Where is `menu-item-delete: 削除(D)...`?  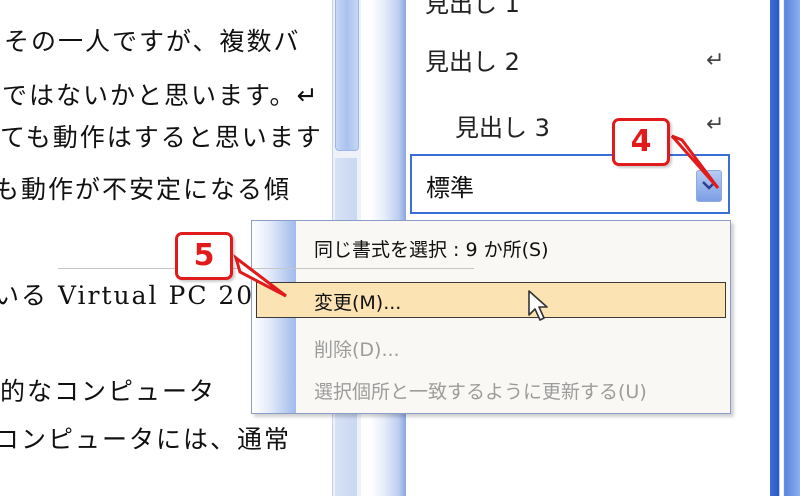
menu-item-delete: 削除(D)... is located at coordinates (491, 347).